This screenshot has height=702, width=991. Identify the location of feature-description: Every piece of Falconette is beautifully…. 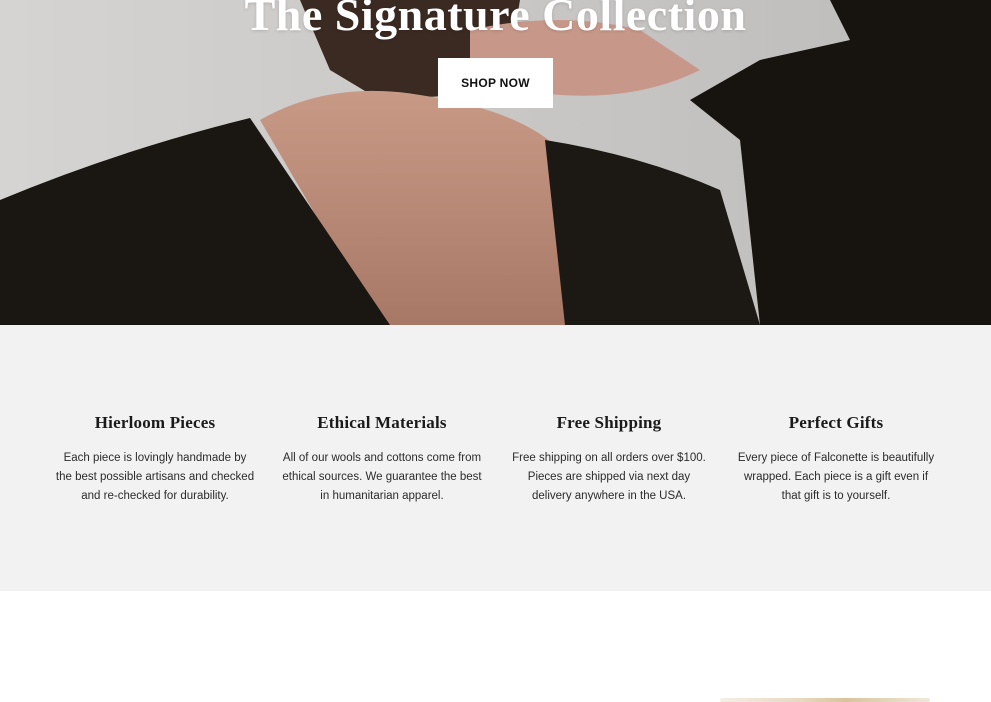
(836, 477).